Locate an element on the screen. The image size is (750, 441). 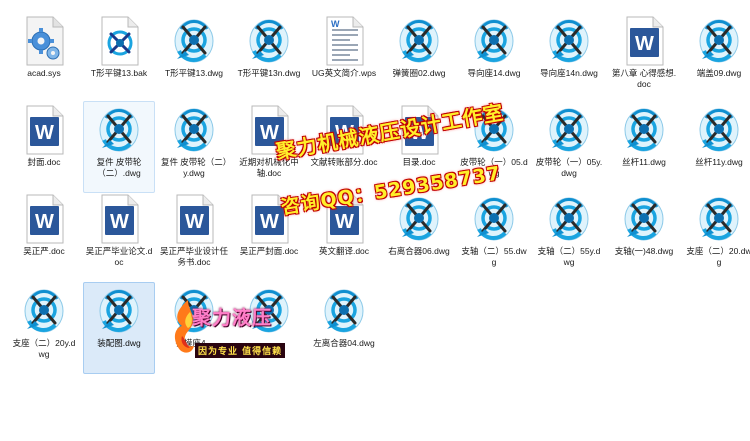
file-item: 支座（二）20.dwg is located at coordinates (716, 236).